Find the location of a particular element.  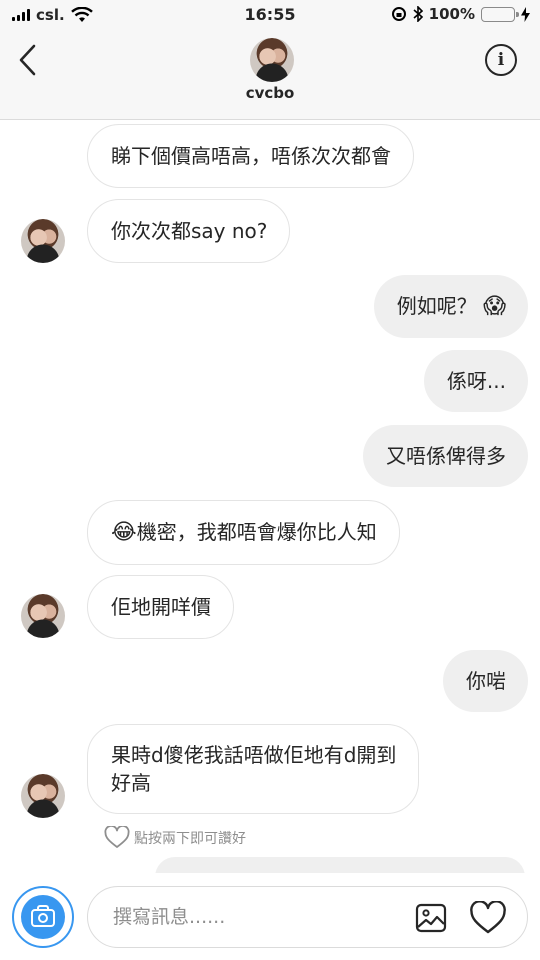

chat-username: cvcbo is located at coordinates (270, 93).